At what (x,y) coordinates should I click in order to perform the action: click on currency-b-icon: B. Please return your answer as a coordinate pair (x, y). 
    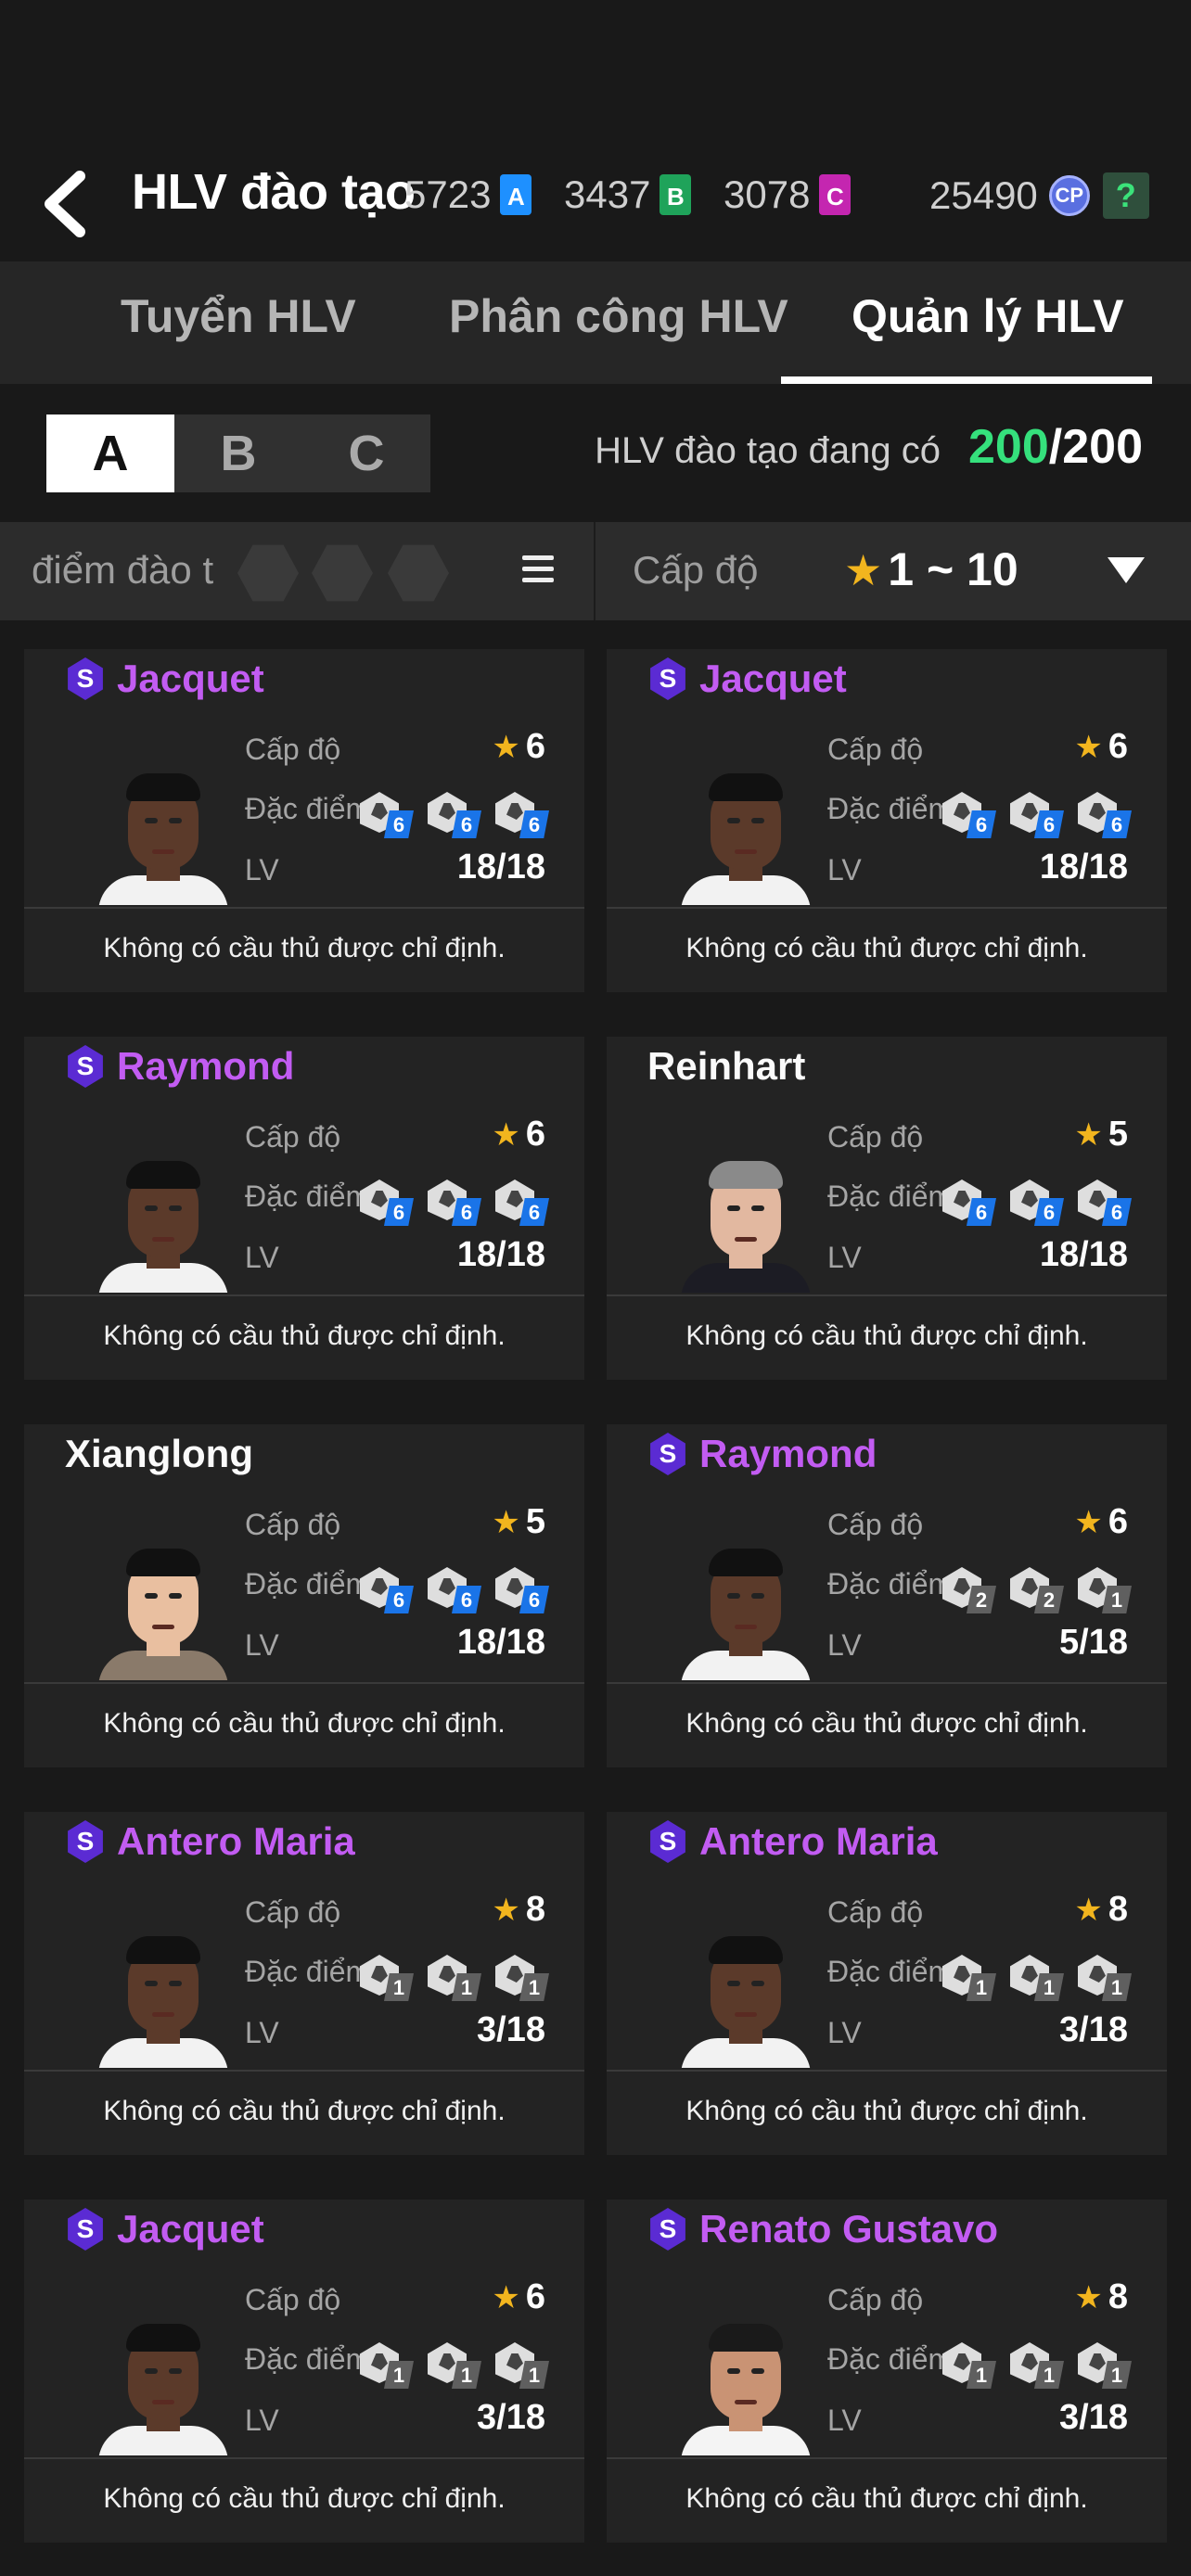
    Looking at the image, I should click on (676, 194).